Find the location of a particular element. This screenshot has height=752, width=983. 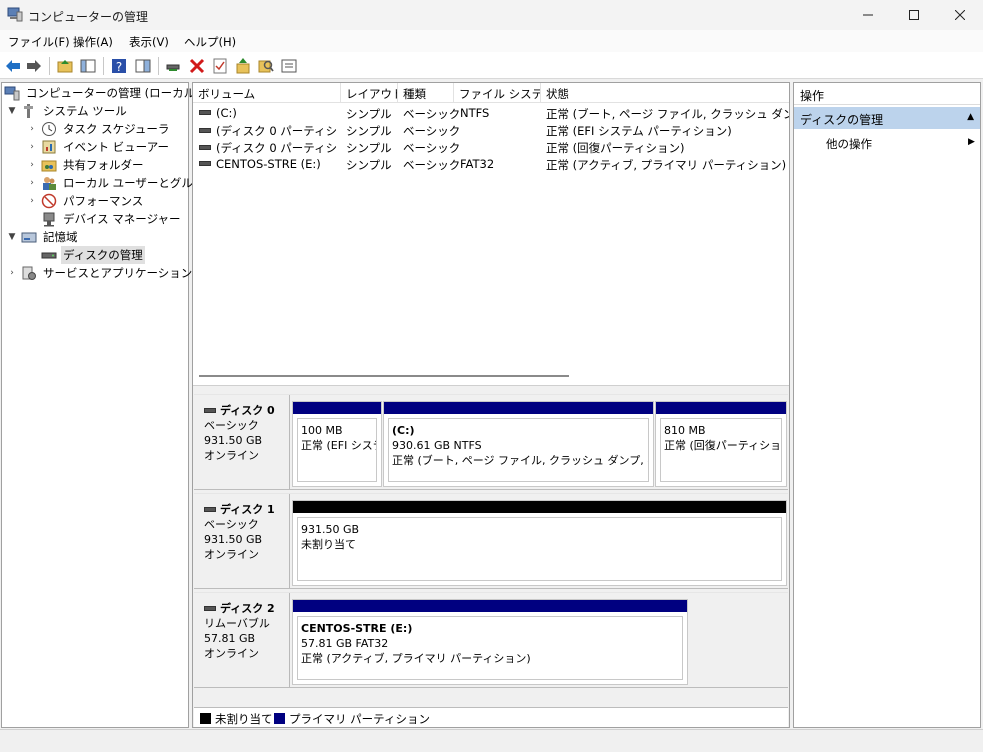

disk-label: ディスク 2 リムーバブル 57.81 GB オンライン is located at coordinates (242, 640).